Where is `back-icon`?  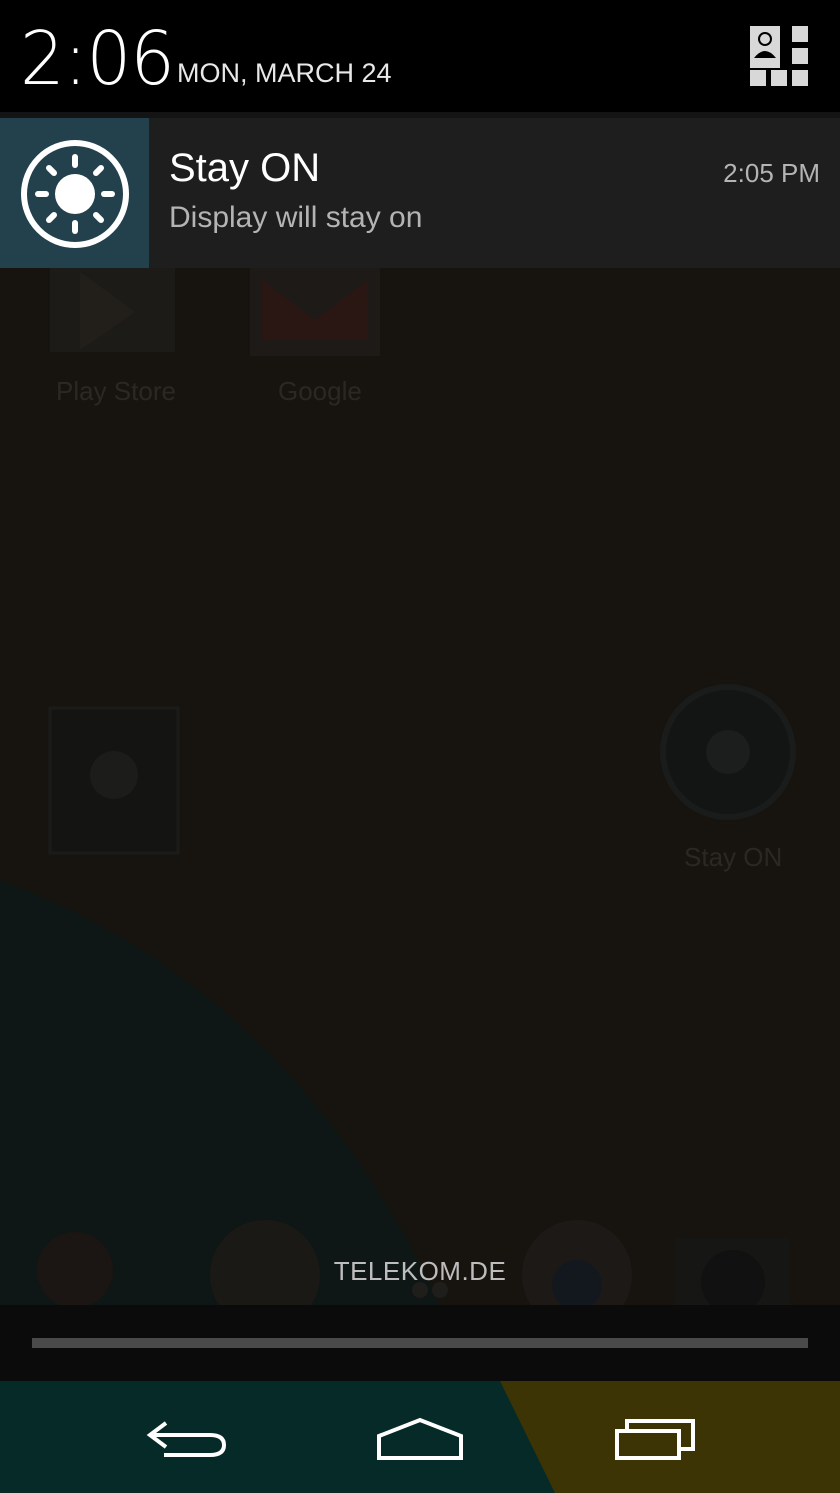
back-icon is located at coordinates (186, 1439).